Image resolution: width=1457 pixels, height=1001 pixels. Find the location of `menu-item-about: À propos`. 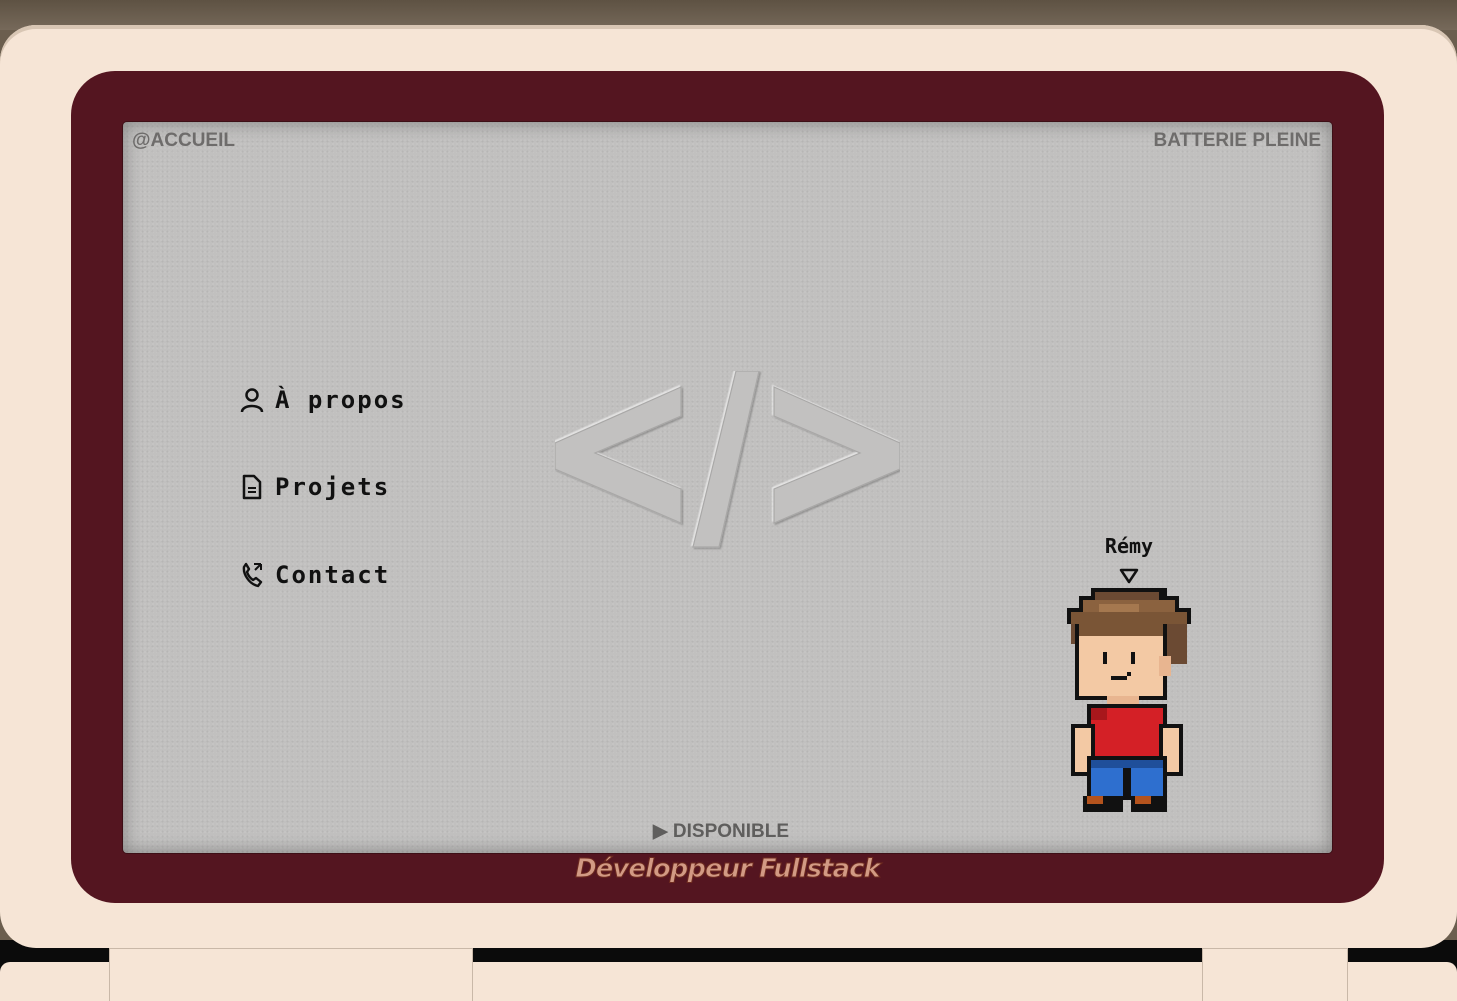

menu-item-about: À propos is located at coordinates (323, 400).